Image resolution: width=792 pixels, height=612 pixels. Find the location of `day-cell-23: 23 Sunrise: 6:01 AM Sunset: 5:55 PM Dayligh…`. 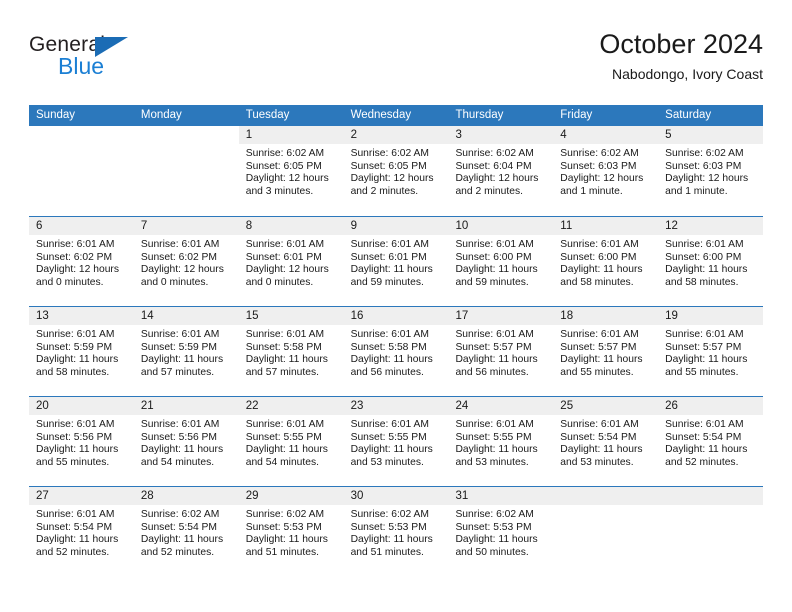

day-cell-23: 23 Sunrise: 6:01 AM Sunset: 5:55 PM Dayligh… is located at coordinates (396, 441).